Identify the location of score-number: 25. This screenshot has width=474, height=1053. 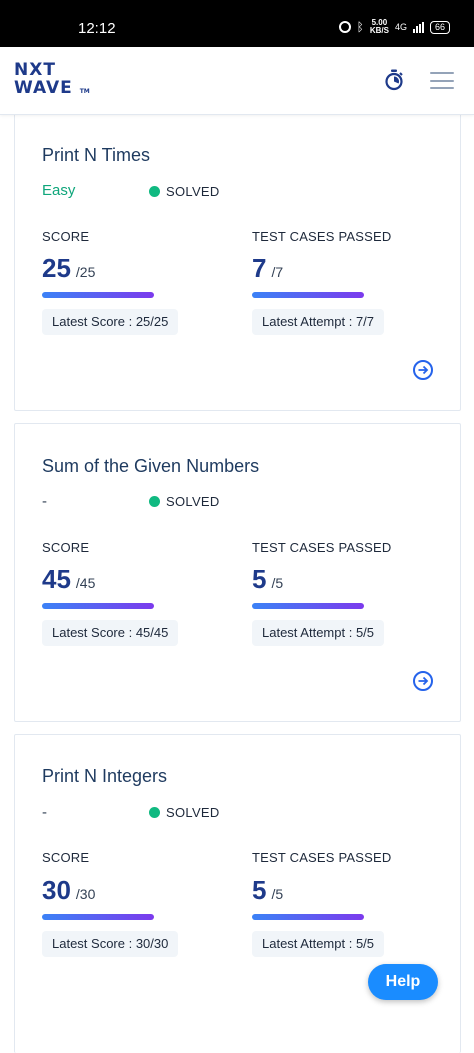
(56, 268).